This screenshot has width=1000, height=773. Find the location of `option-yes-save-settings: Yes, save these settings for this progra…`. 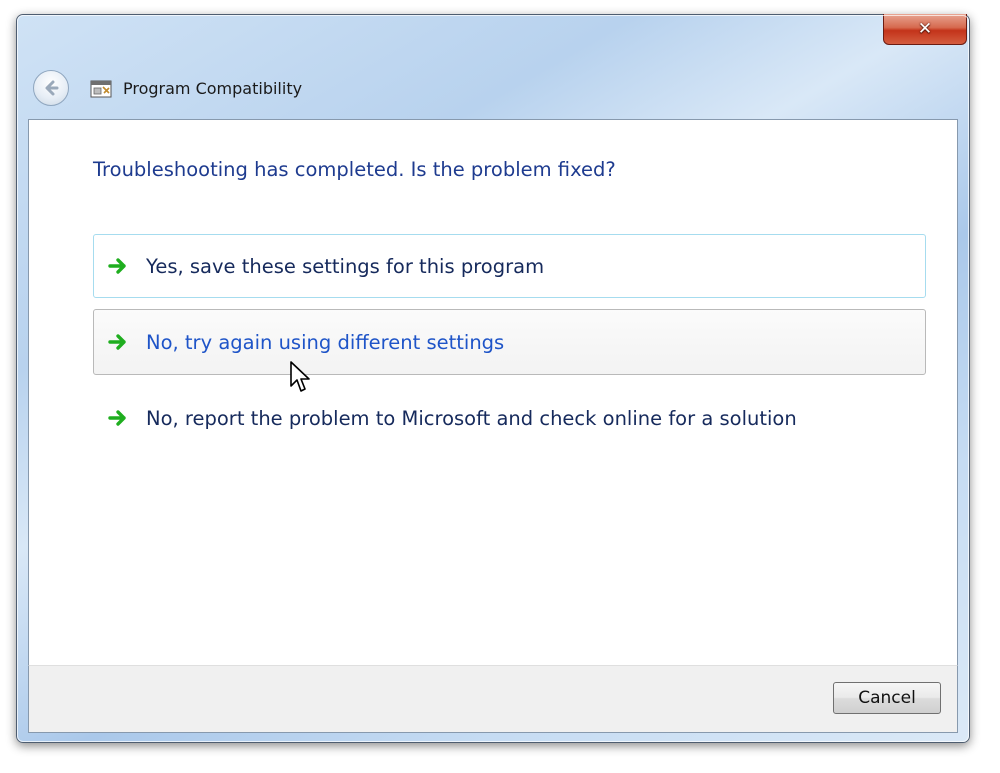

option-yes-save-settings: Yes, save these settings for this progra… is located at coordinates (509, 266).